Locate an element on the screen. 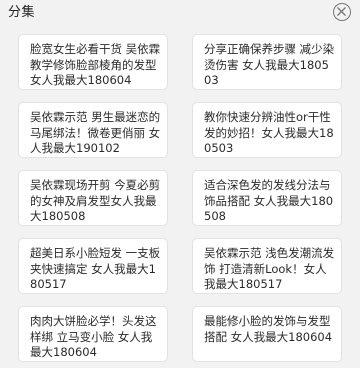 This screenshot has height=368, width=360. episode-card: 分享正确保养步骤 减少染烫伤害 女人我最大180503 is located at coordinates (267, 62).